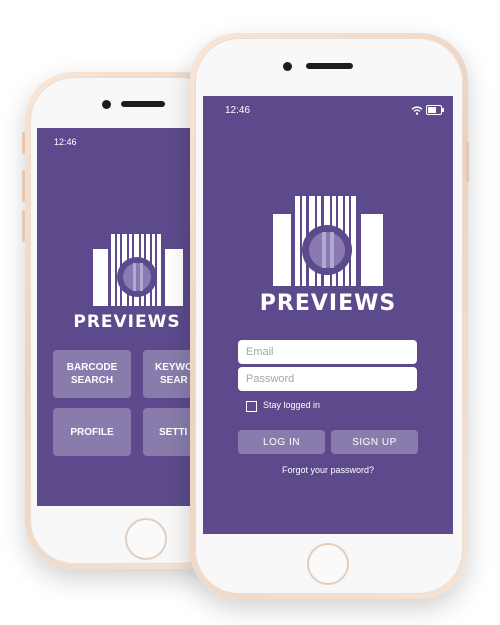 The height and width of the screenshot is (625, 500). I want to click on signup-button-label: SIGN UP, so click(374, 442).